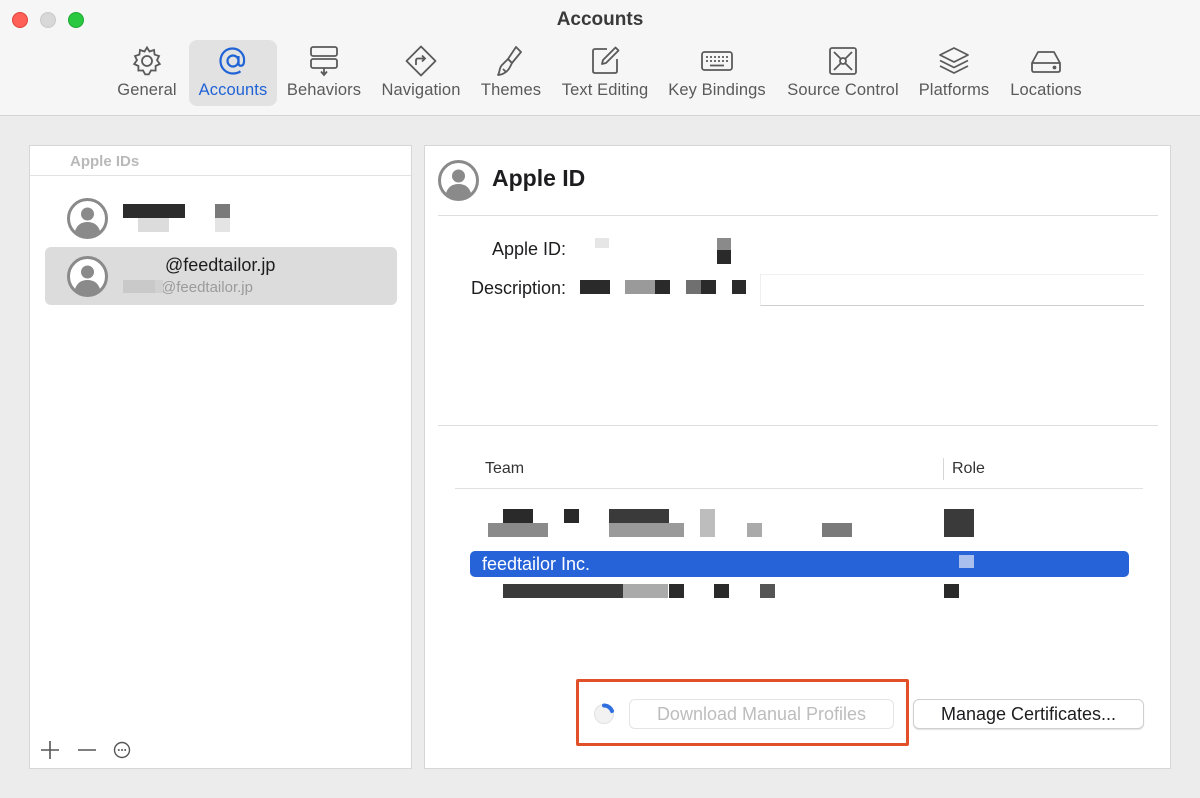  I want to click on account-name: @feedtailor.jp, so click(220, 265).